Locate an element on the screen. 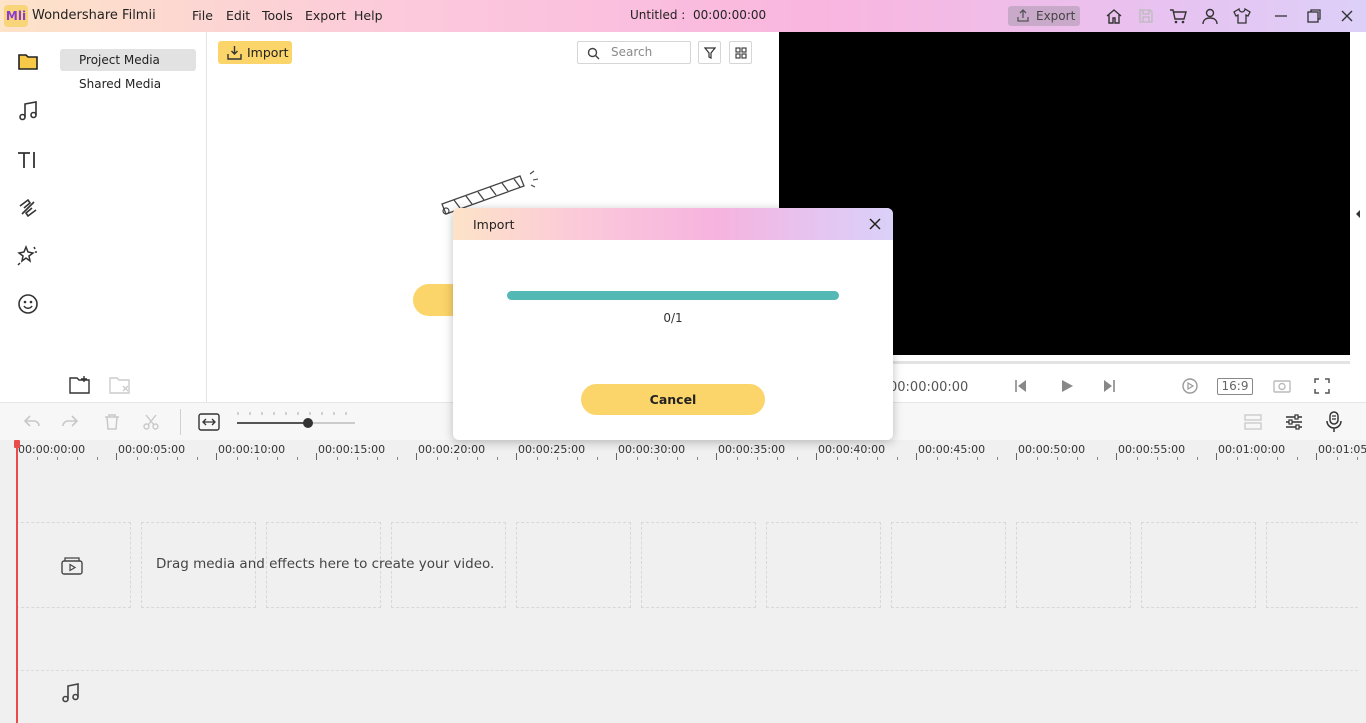 The height and width of the screenshot is (723, 1366). audio-mixer-icon is located at coordinates (1294, 422).